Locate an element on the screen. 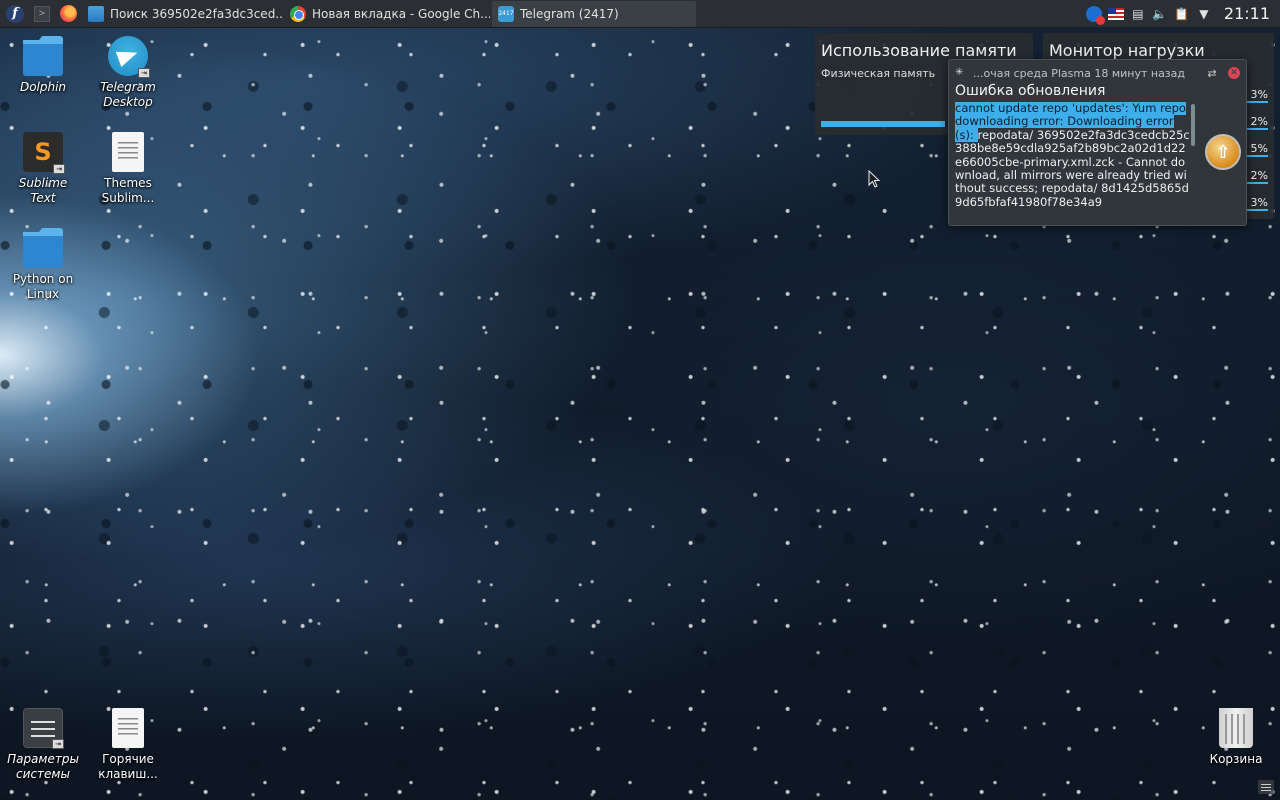  system-tray: ▤ 🔈 📋 ▼ 21:11 is located at coordinates (1182, 14).